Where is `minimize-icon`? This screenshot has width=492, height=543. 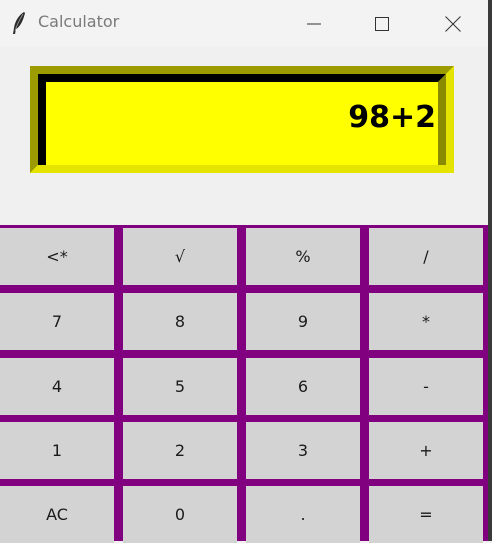 minimize-icon is located at coordinates (314, 23).